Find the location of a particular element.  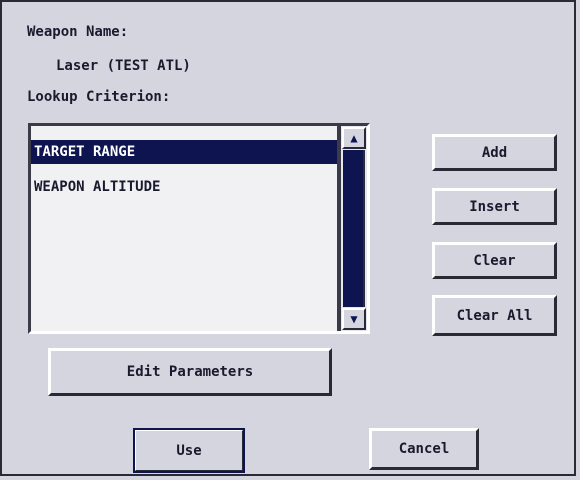

scrollbar-thumb is located at coordinates (354, 228).